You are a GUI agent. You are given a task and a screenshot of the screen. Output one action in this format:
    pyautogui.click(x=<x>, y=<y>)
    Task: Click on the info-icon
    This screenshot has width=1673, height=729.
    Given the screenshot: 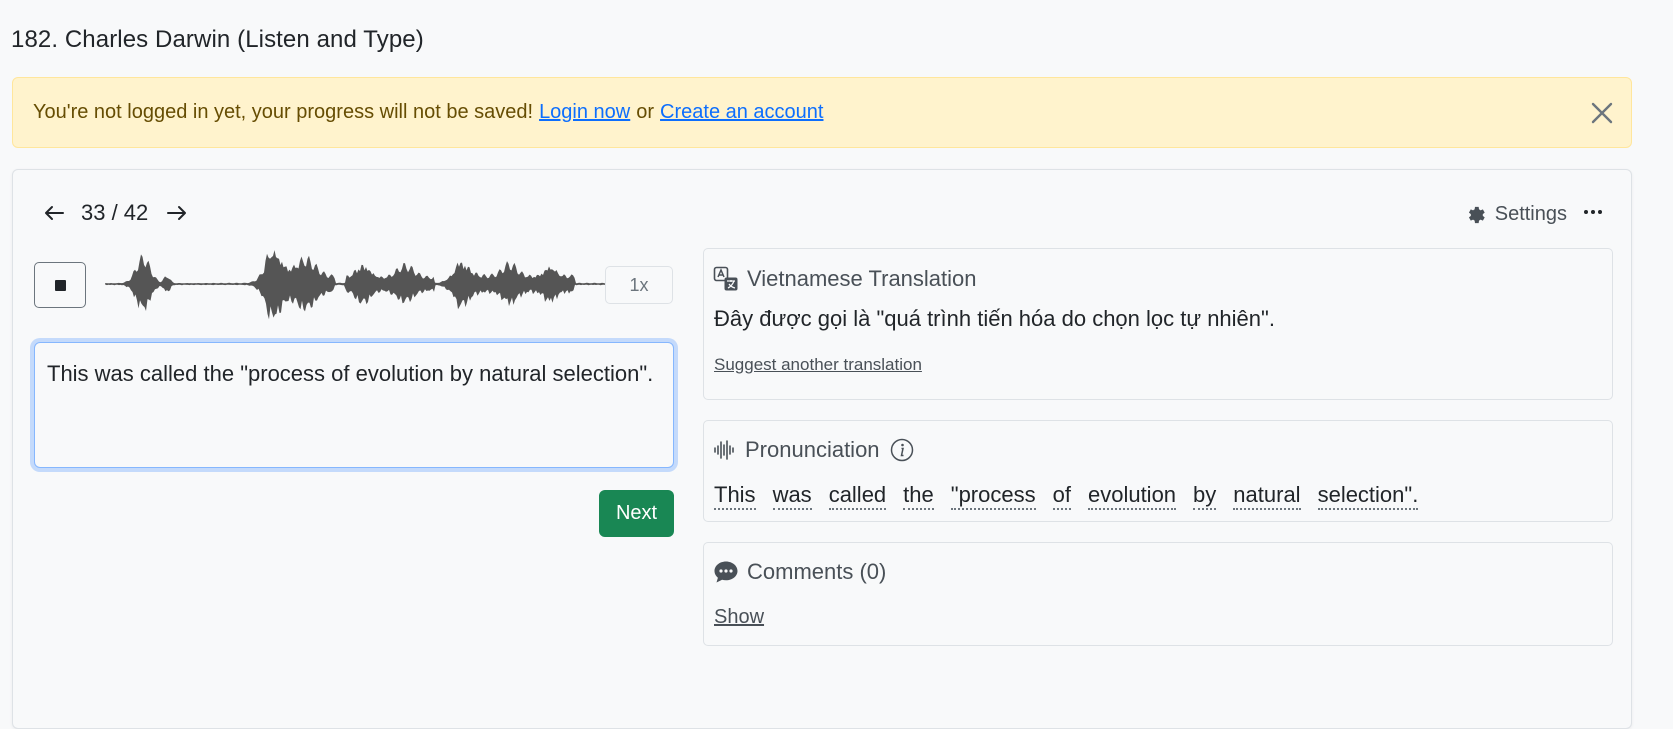 What is the action you would take?
    pyautogui.click(x=902, y=450)
    